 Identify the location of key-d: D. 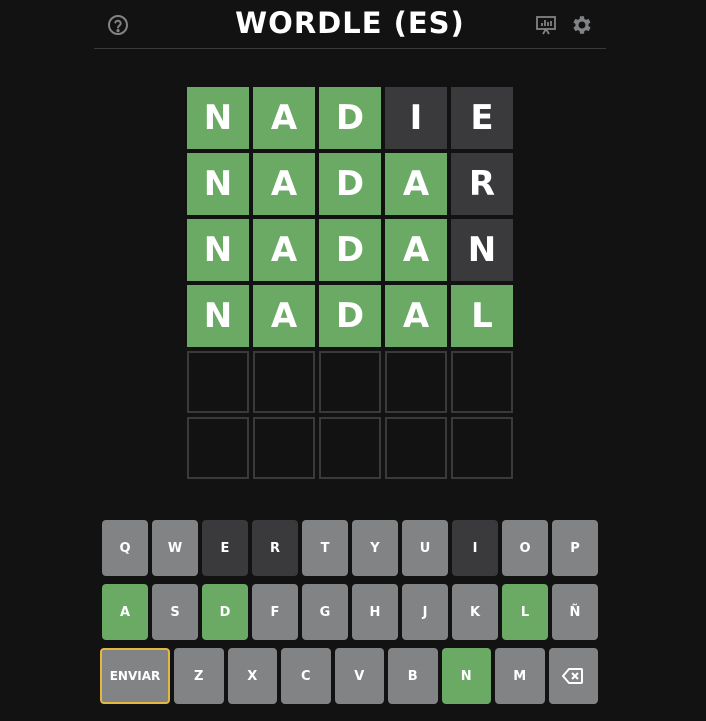
(225, 612).